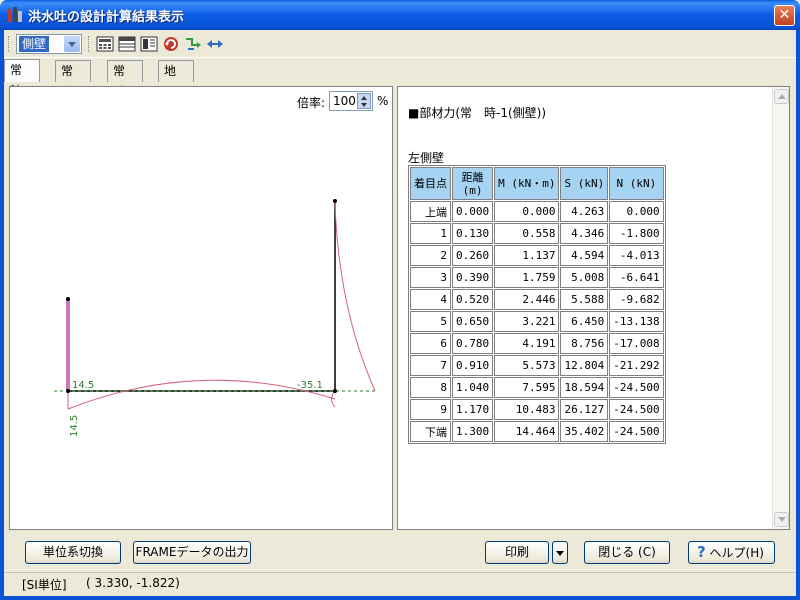  What do you see at coordinates (430, 431) in the screenshot?
I see `table-cell: 下端` at bounding box center [430, 431].